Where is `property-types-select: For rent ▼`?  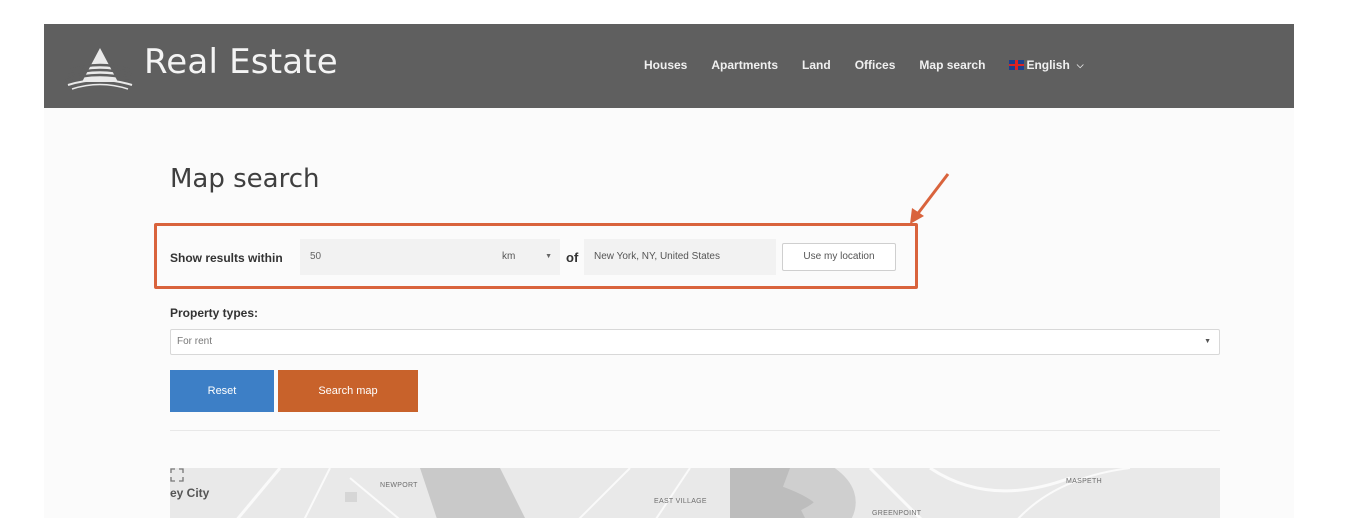 property-types-select: For rent ▼ is located at coordinates (695, 342).